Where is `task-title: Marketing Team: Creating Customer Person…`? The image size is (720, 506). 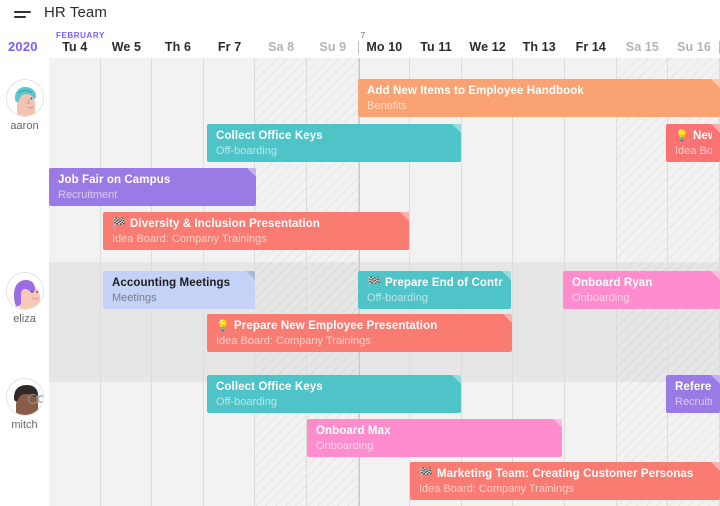
task-title: Marketing Team: Creating Customer Person… is located at coordinates (565, 474).